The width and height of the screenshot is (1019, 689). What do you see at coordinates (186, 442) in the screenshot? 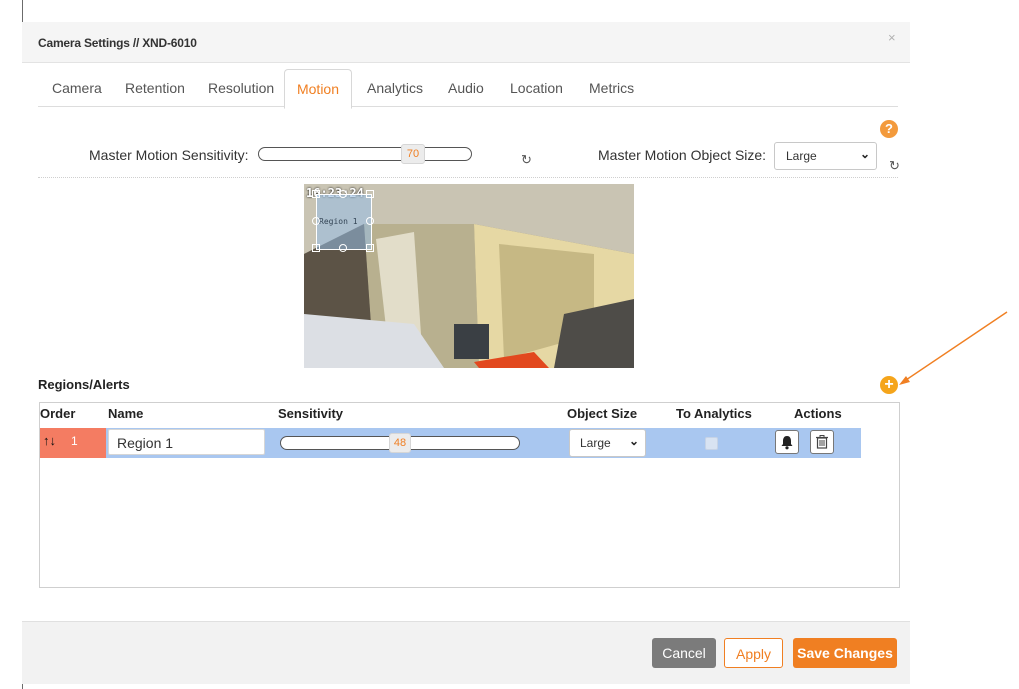
I see `region-name-input: Region 1` at bounding box center [186, 442].